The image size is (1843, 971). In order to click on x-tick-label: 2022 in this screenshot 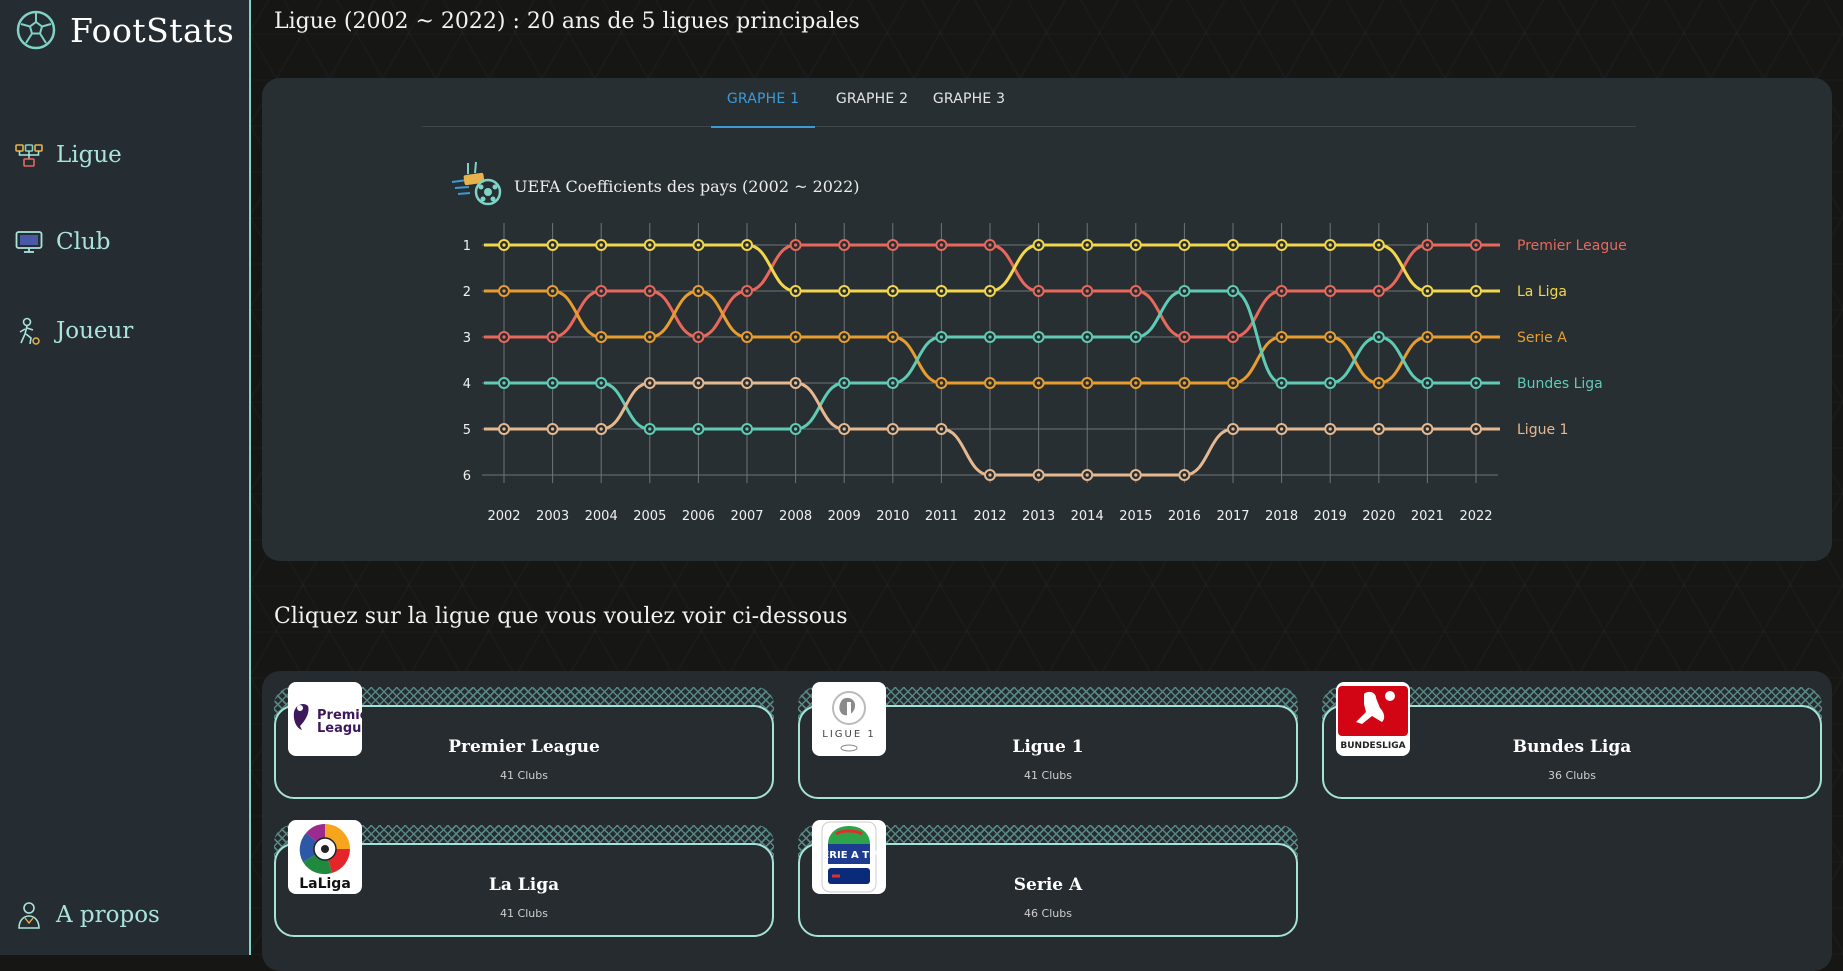, I will do `click(1475, 516)`.